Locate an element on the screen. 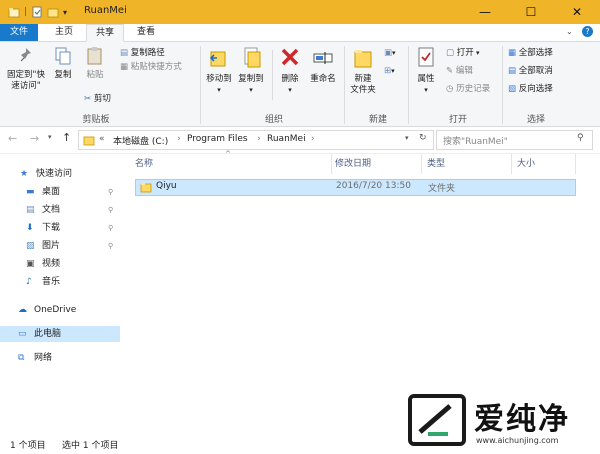 Image resolution: width=600 pixels, height=454 pixels. forward-arrow-icon: → is located at coordinates (34, 138).